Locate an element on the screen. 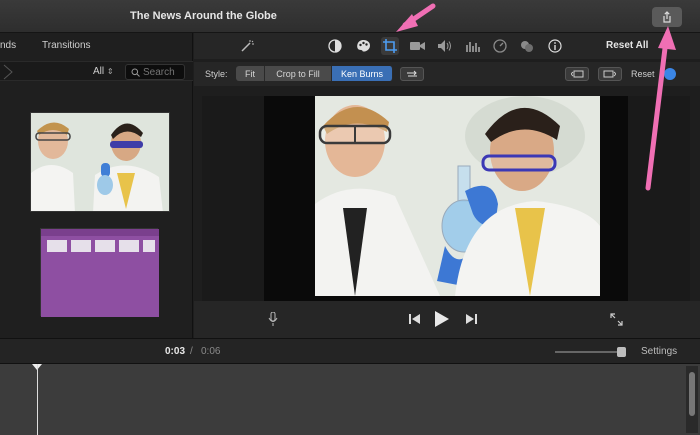 The height and width of the screenshot is (435, 700). equalizer-icon is located at coordinates (473, 46).